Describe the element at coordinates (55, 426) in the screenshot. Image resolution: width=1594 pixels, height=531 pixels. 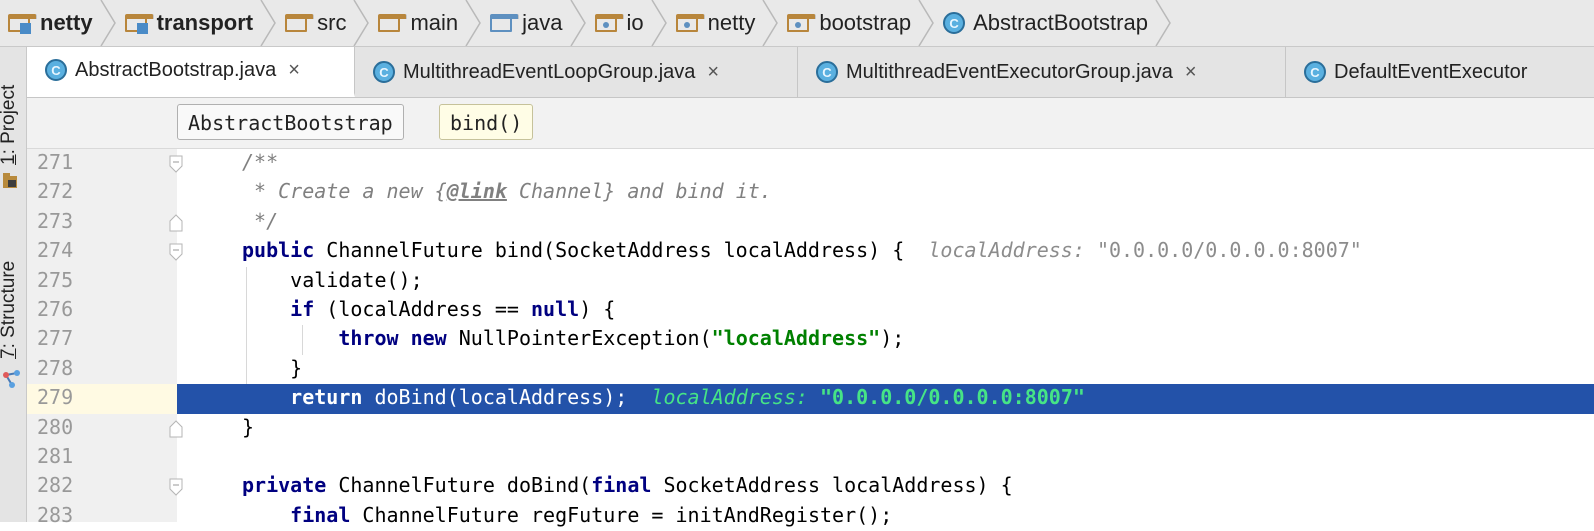
I see `line-number: 280` at that location.